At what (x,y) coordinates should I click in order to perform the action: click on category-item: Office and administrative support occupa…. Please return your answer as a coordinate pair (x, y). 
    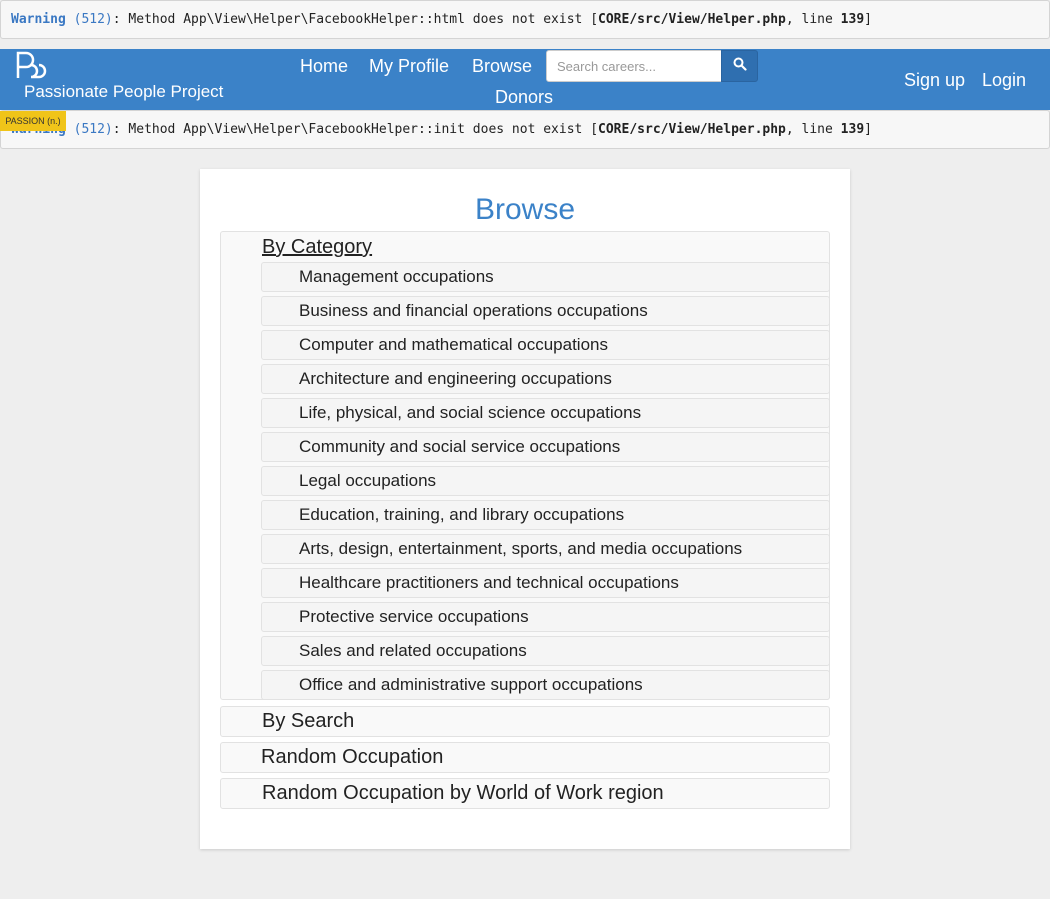
    Looking at the image, I should click on (545, 685).